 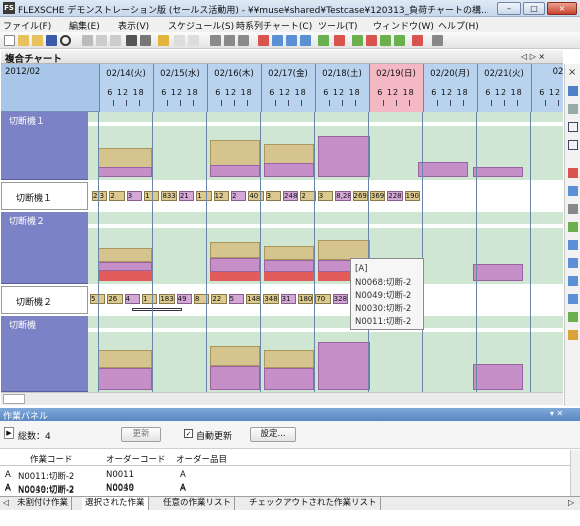 I want to click on menu-edit: 編集(E), so click(x=84, y=25).